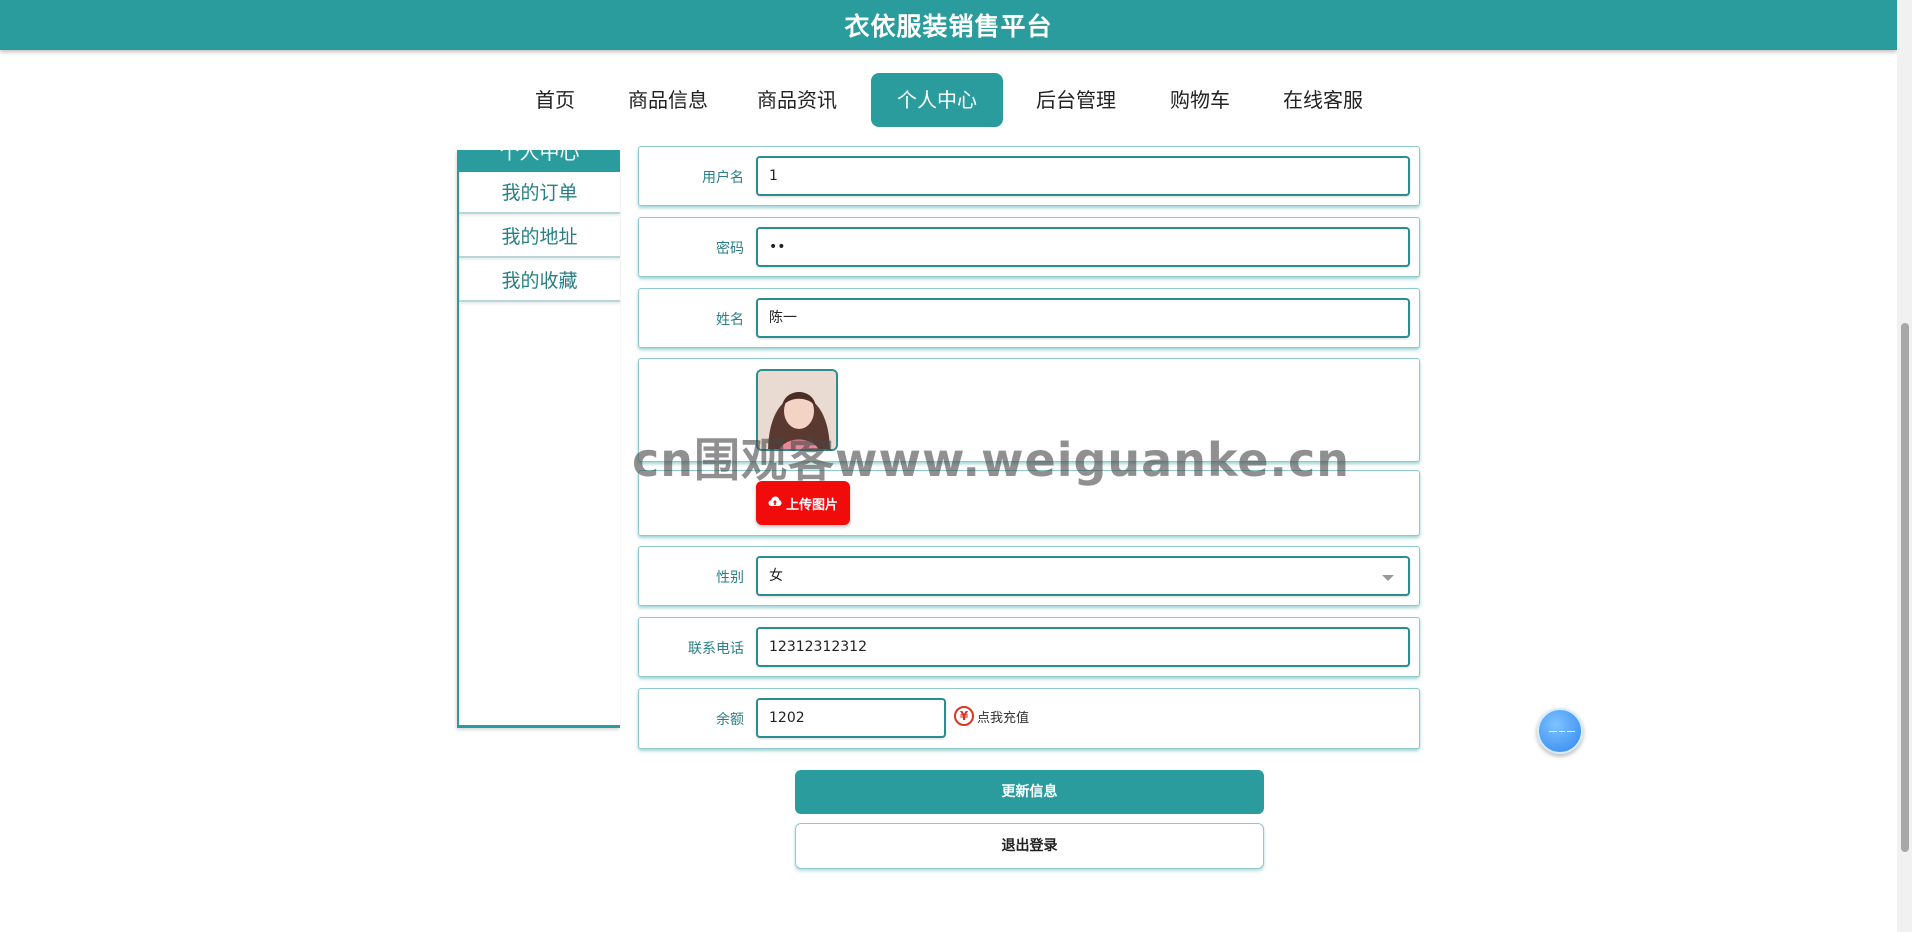  What do you see at coordinates (716, 649) in the screenshot?
I see `phone-label: 联系电话` at bounding box center [716, 649].